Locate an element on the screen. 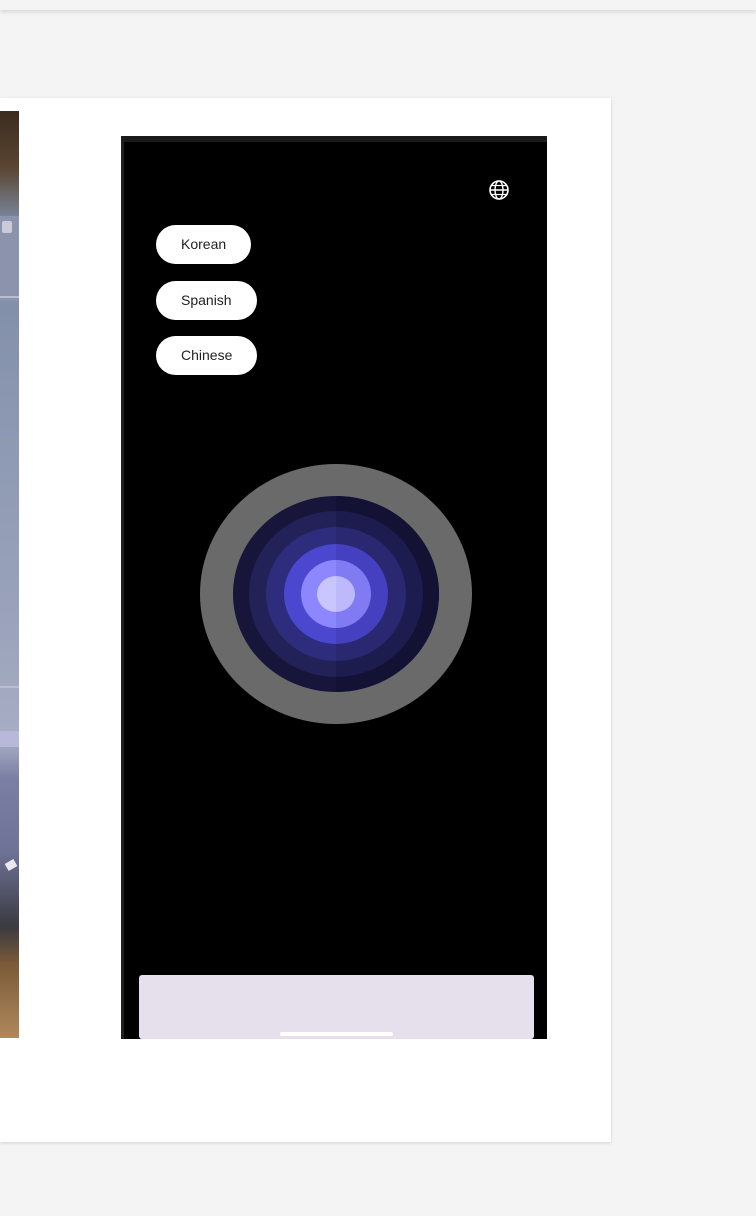 Image resolution: width=756 pixels, height=1216 pixels. status-bar is located at coordinates (334, 139).